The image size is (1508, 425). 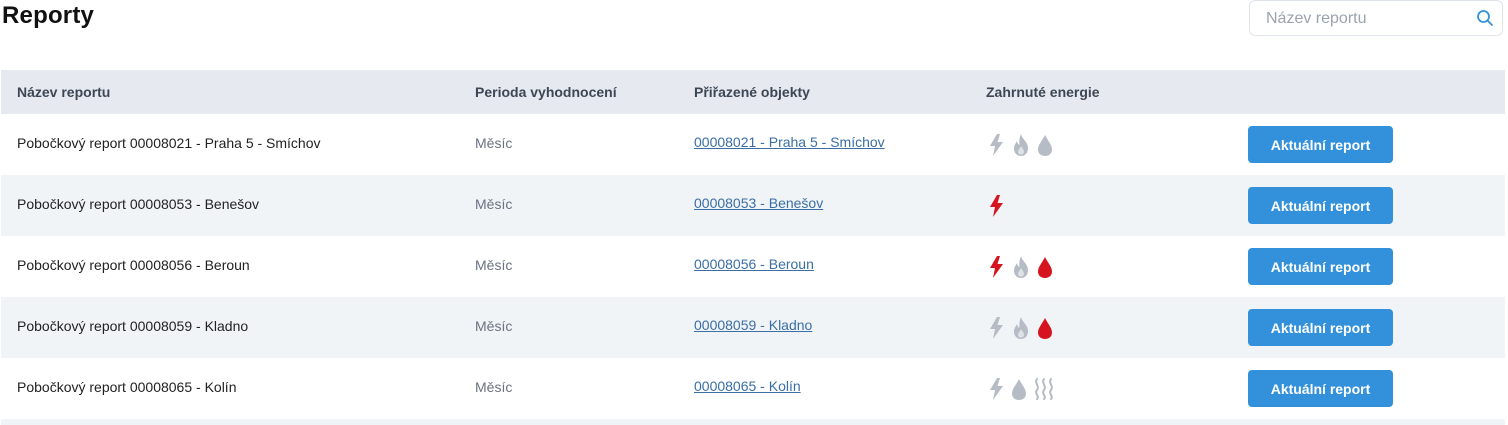 What do you see at coordinates (48, 15) in the screenshot?
I see `page-title: Reporty` at bounding box center [48, 15].